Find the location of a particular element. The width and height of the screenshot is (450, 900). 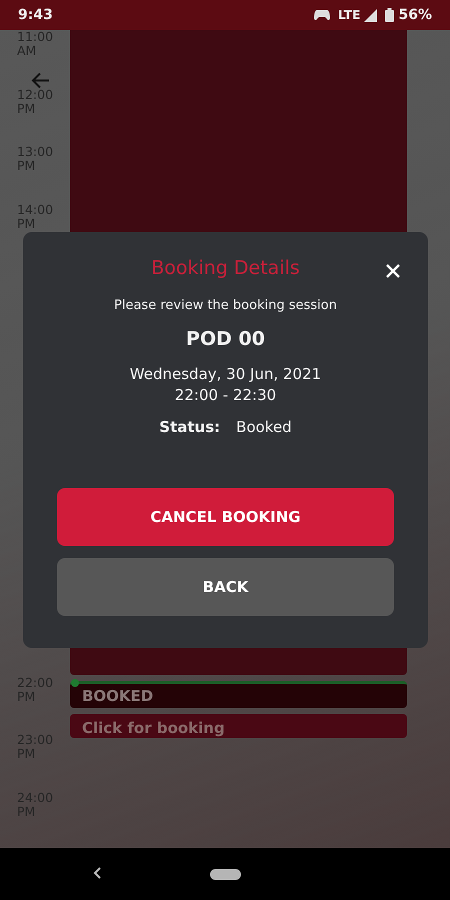

signal-icon is located at coordinates (371, 15).